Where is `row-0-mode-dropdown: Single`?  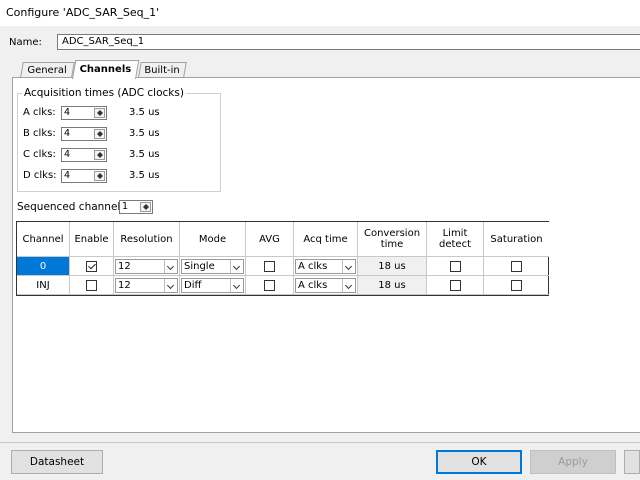 row-0-mode-dropdown: Single is located at coordinates (212, 266).